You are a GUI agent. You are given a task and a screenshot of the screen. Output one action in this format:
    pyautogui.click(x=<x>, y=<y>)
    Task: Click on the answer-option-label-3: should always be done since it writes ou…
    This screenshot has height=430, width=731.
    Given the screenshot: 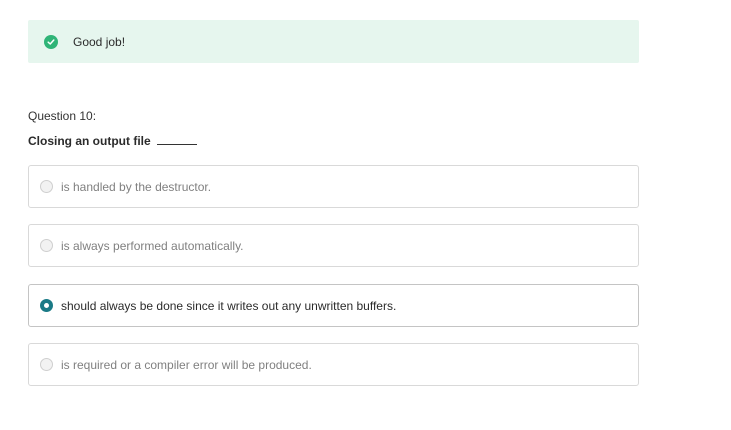 What is the action you would take?
    pyautogui.click(x=229, y=306)
    